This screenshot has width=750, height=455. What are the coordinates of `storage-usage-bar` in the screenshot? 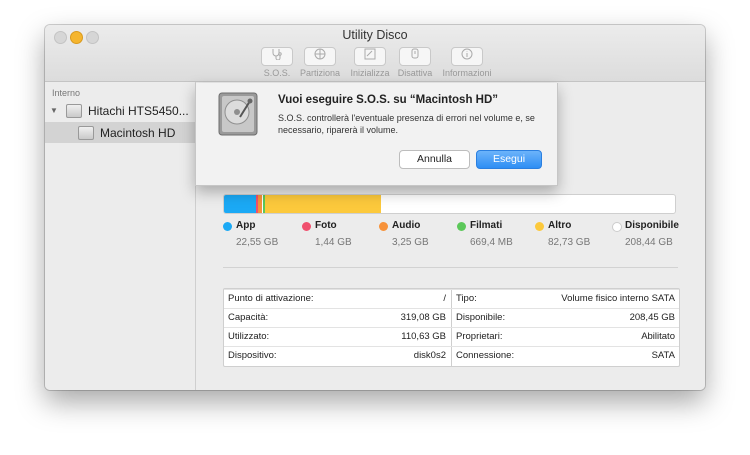 It's located at (449, 204).